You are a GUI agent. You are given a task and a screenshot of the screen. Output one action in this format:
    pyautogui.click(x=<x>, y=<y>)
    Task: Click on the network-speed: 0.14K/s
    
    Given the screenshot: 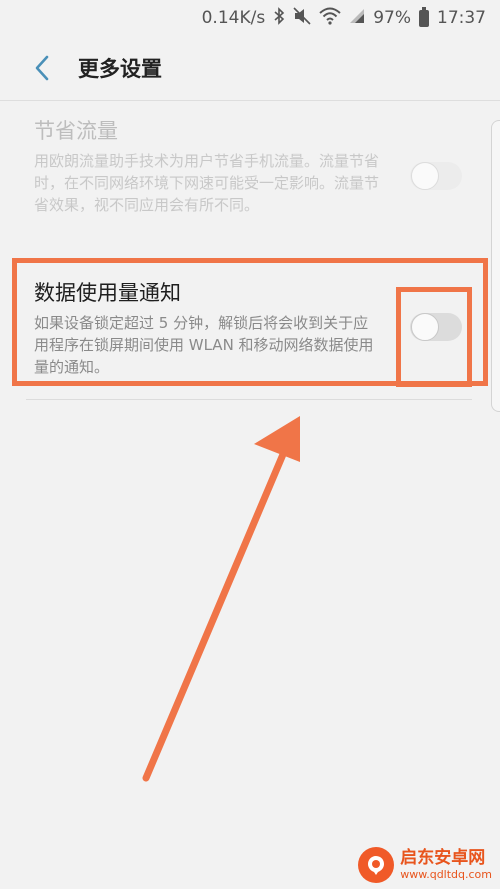 What is the action you would take?
    pyautogui.click(x=233, y=18)
    